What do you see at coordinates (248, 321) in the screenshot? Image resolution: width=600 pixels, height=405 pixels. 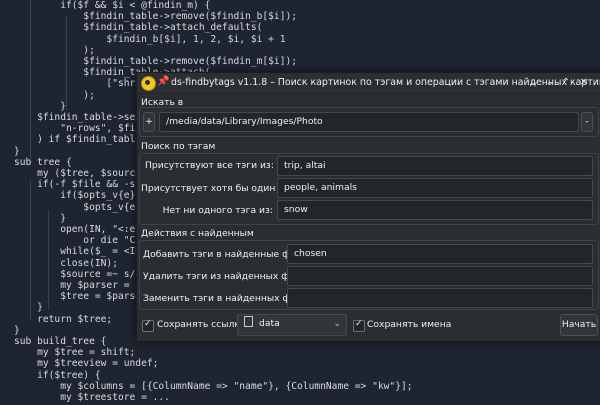 I see `folder-icon` at bounding box center [248, 321].